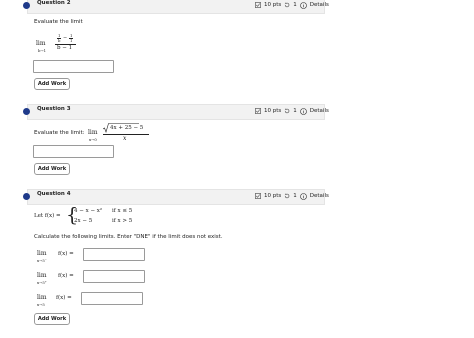 This screenshot has height=338, width=474. What do you see at coordinates (93, 139) in the screenshot?
I see `lim-subscript: x→0` at bounding box center [93, 139].